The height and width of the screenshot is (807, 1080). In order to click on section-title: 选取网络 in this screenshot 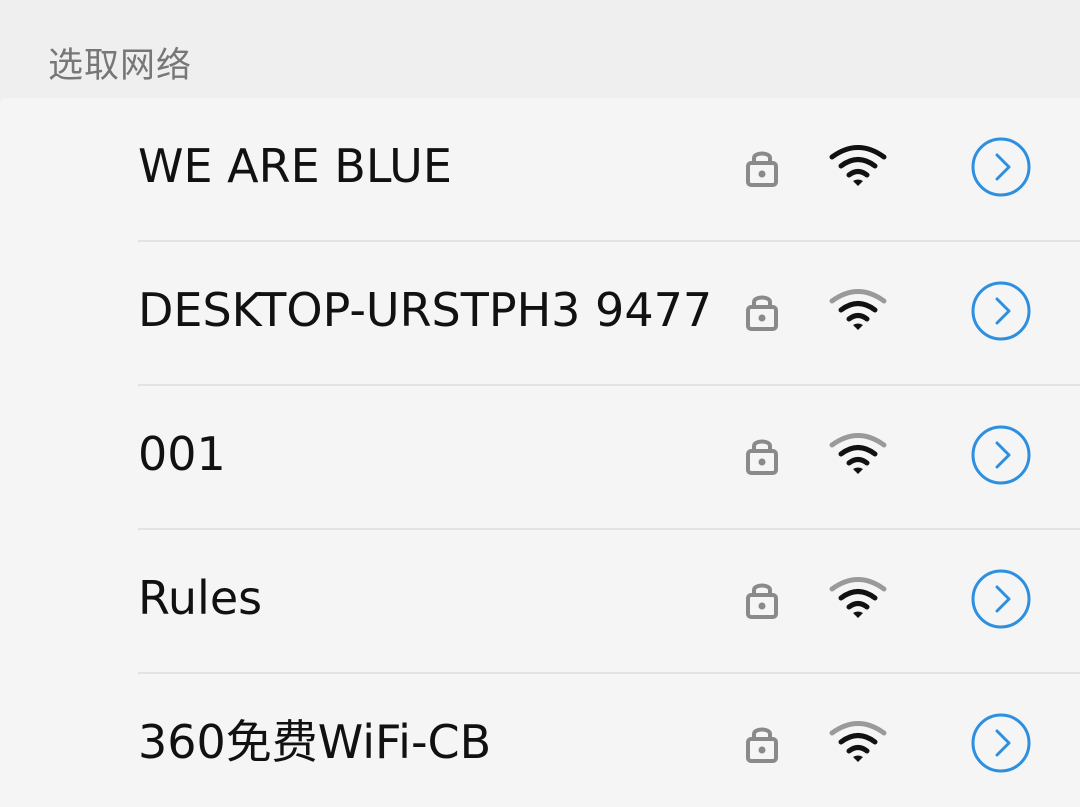, I will do `click(120, 66)`.